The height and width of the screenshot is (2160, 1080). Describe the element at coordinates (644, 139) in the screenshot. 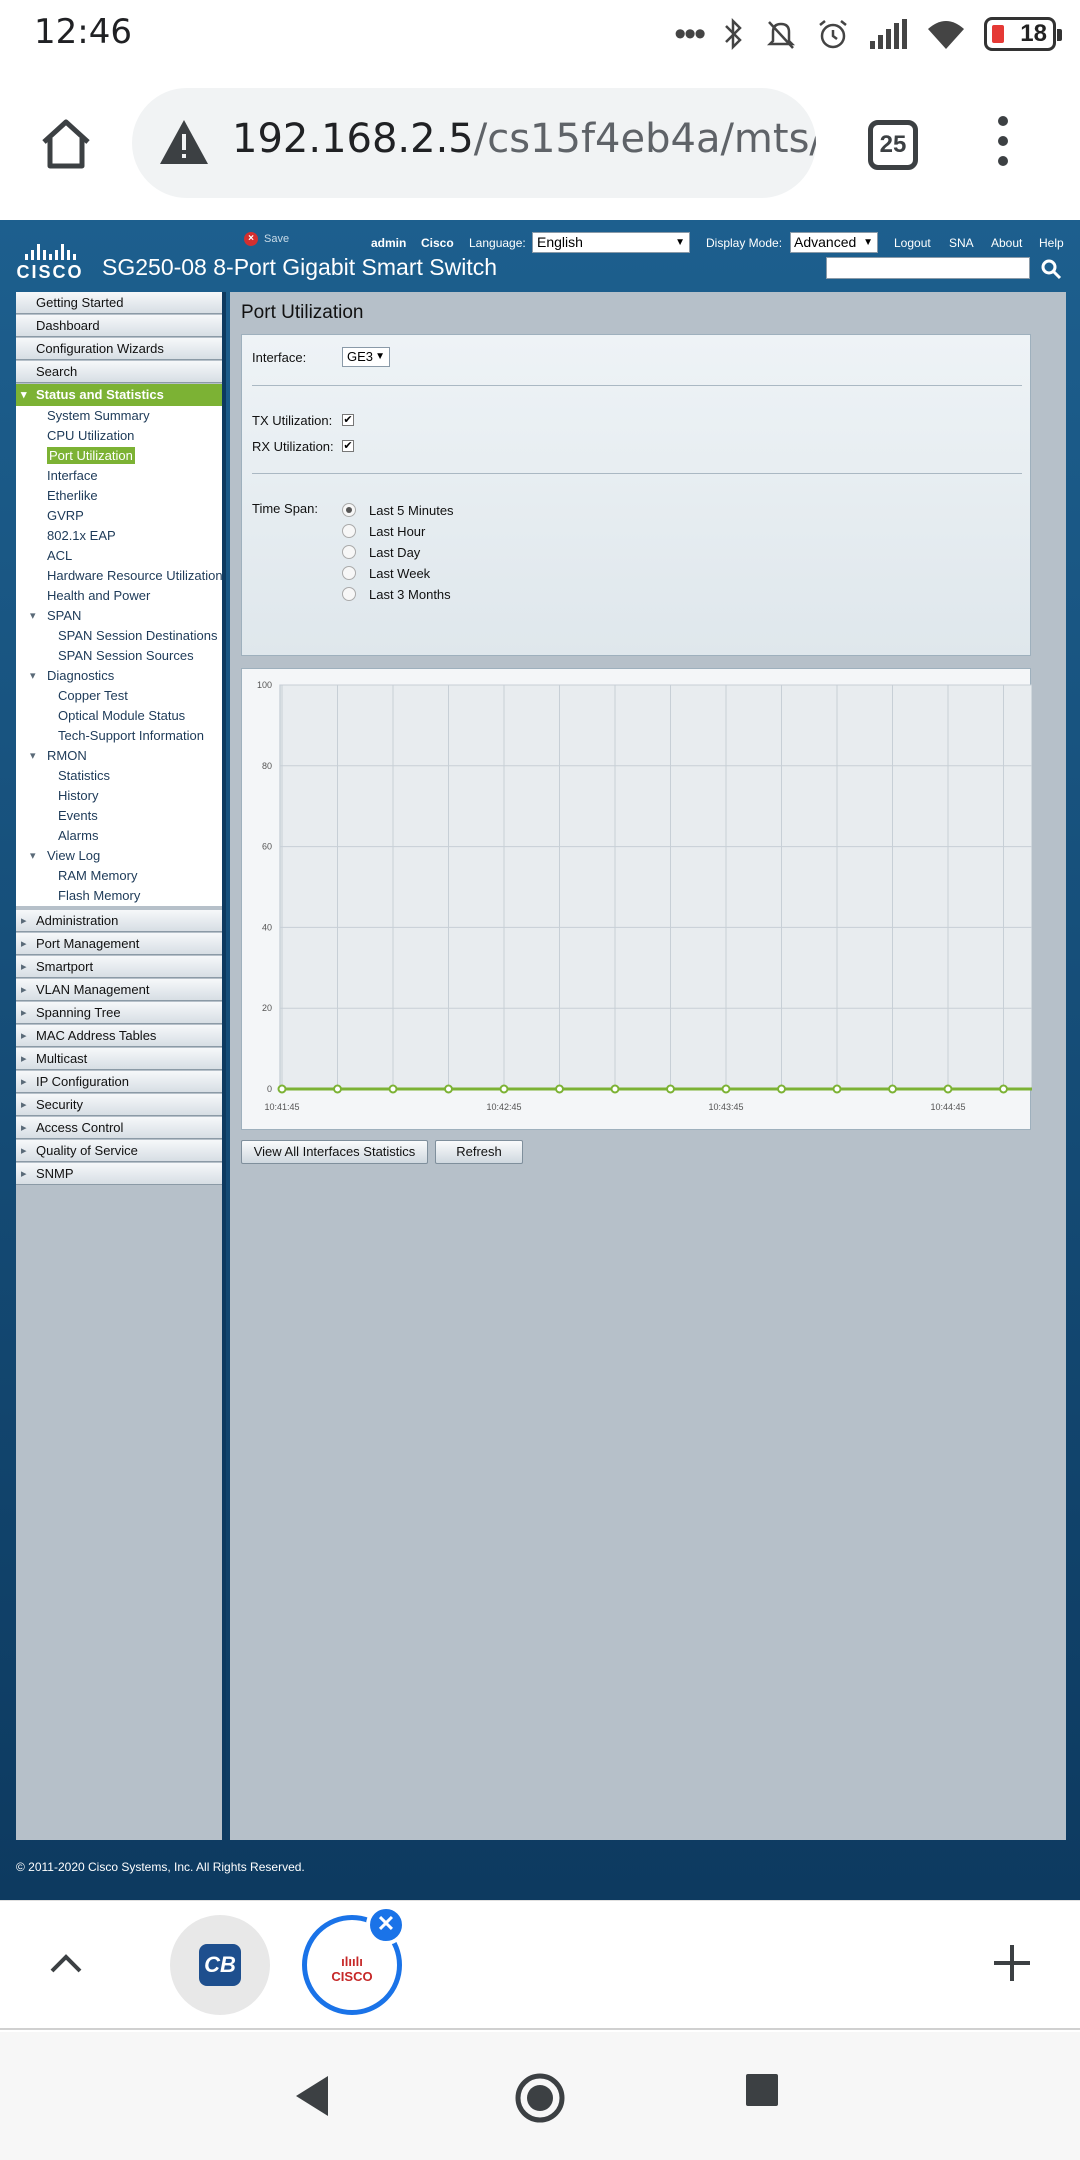

I see `url-path: /cs15f4eb4a/mts/h` at that location.